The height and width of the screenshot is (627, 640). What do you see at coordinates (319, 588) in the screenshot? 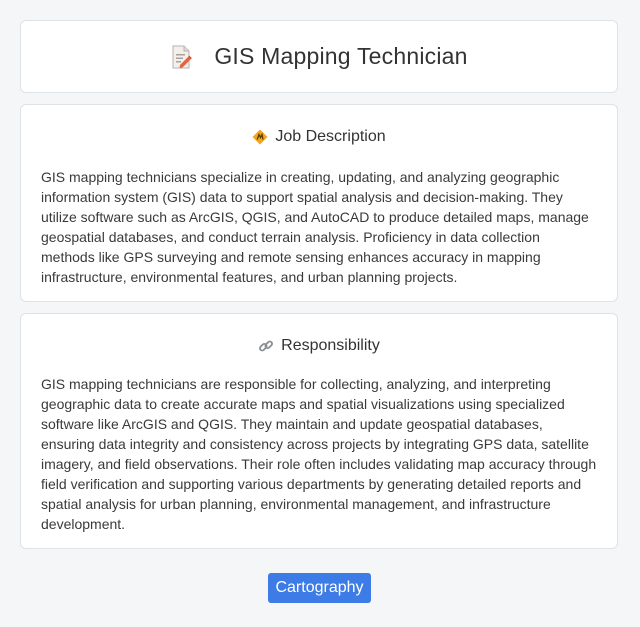
I see `tag-cartography: Cartography` at bounding box center [319, 588].